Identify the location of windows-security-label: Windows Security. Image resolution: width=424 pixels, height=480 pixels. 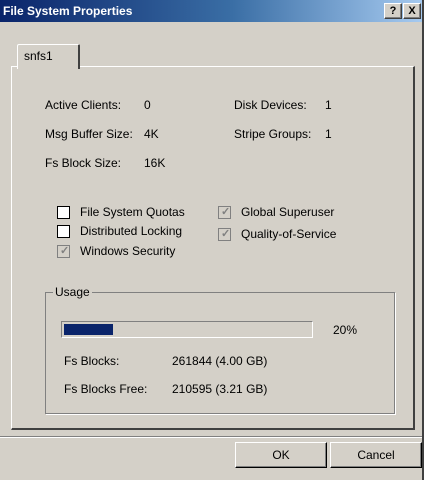
(128, 251).